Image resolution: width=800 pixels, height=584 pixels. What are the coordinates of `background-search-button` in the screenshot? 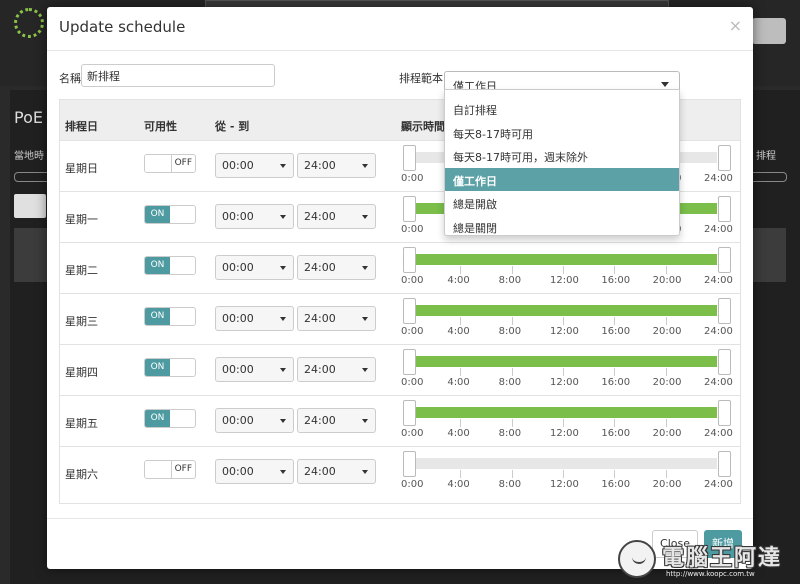 It's located at (769, 31).